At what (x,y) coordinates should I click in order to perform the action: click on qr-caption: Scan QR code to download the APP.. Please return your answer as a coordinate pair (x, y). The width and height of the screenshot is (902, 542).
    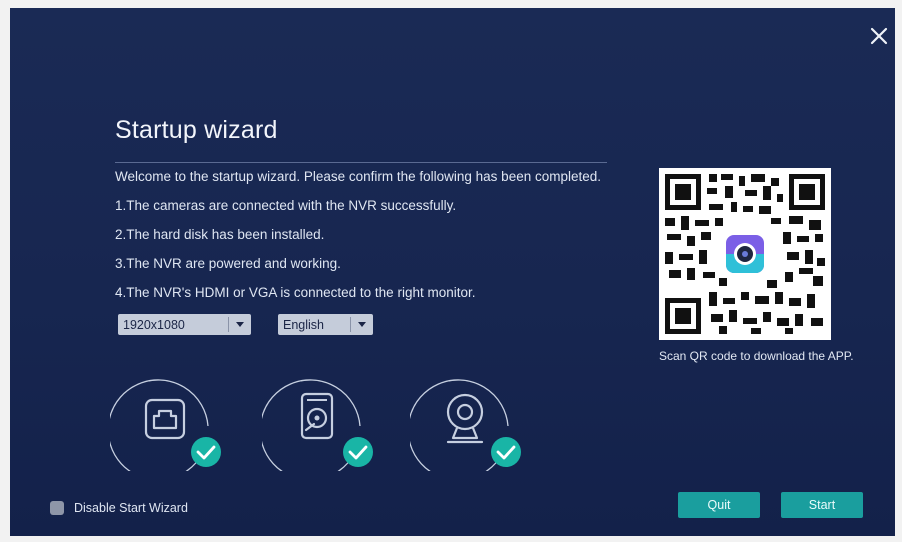
    Looking at the image, I should click on (756, 356).